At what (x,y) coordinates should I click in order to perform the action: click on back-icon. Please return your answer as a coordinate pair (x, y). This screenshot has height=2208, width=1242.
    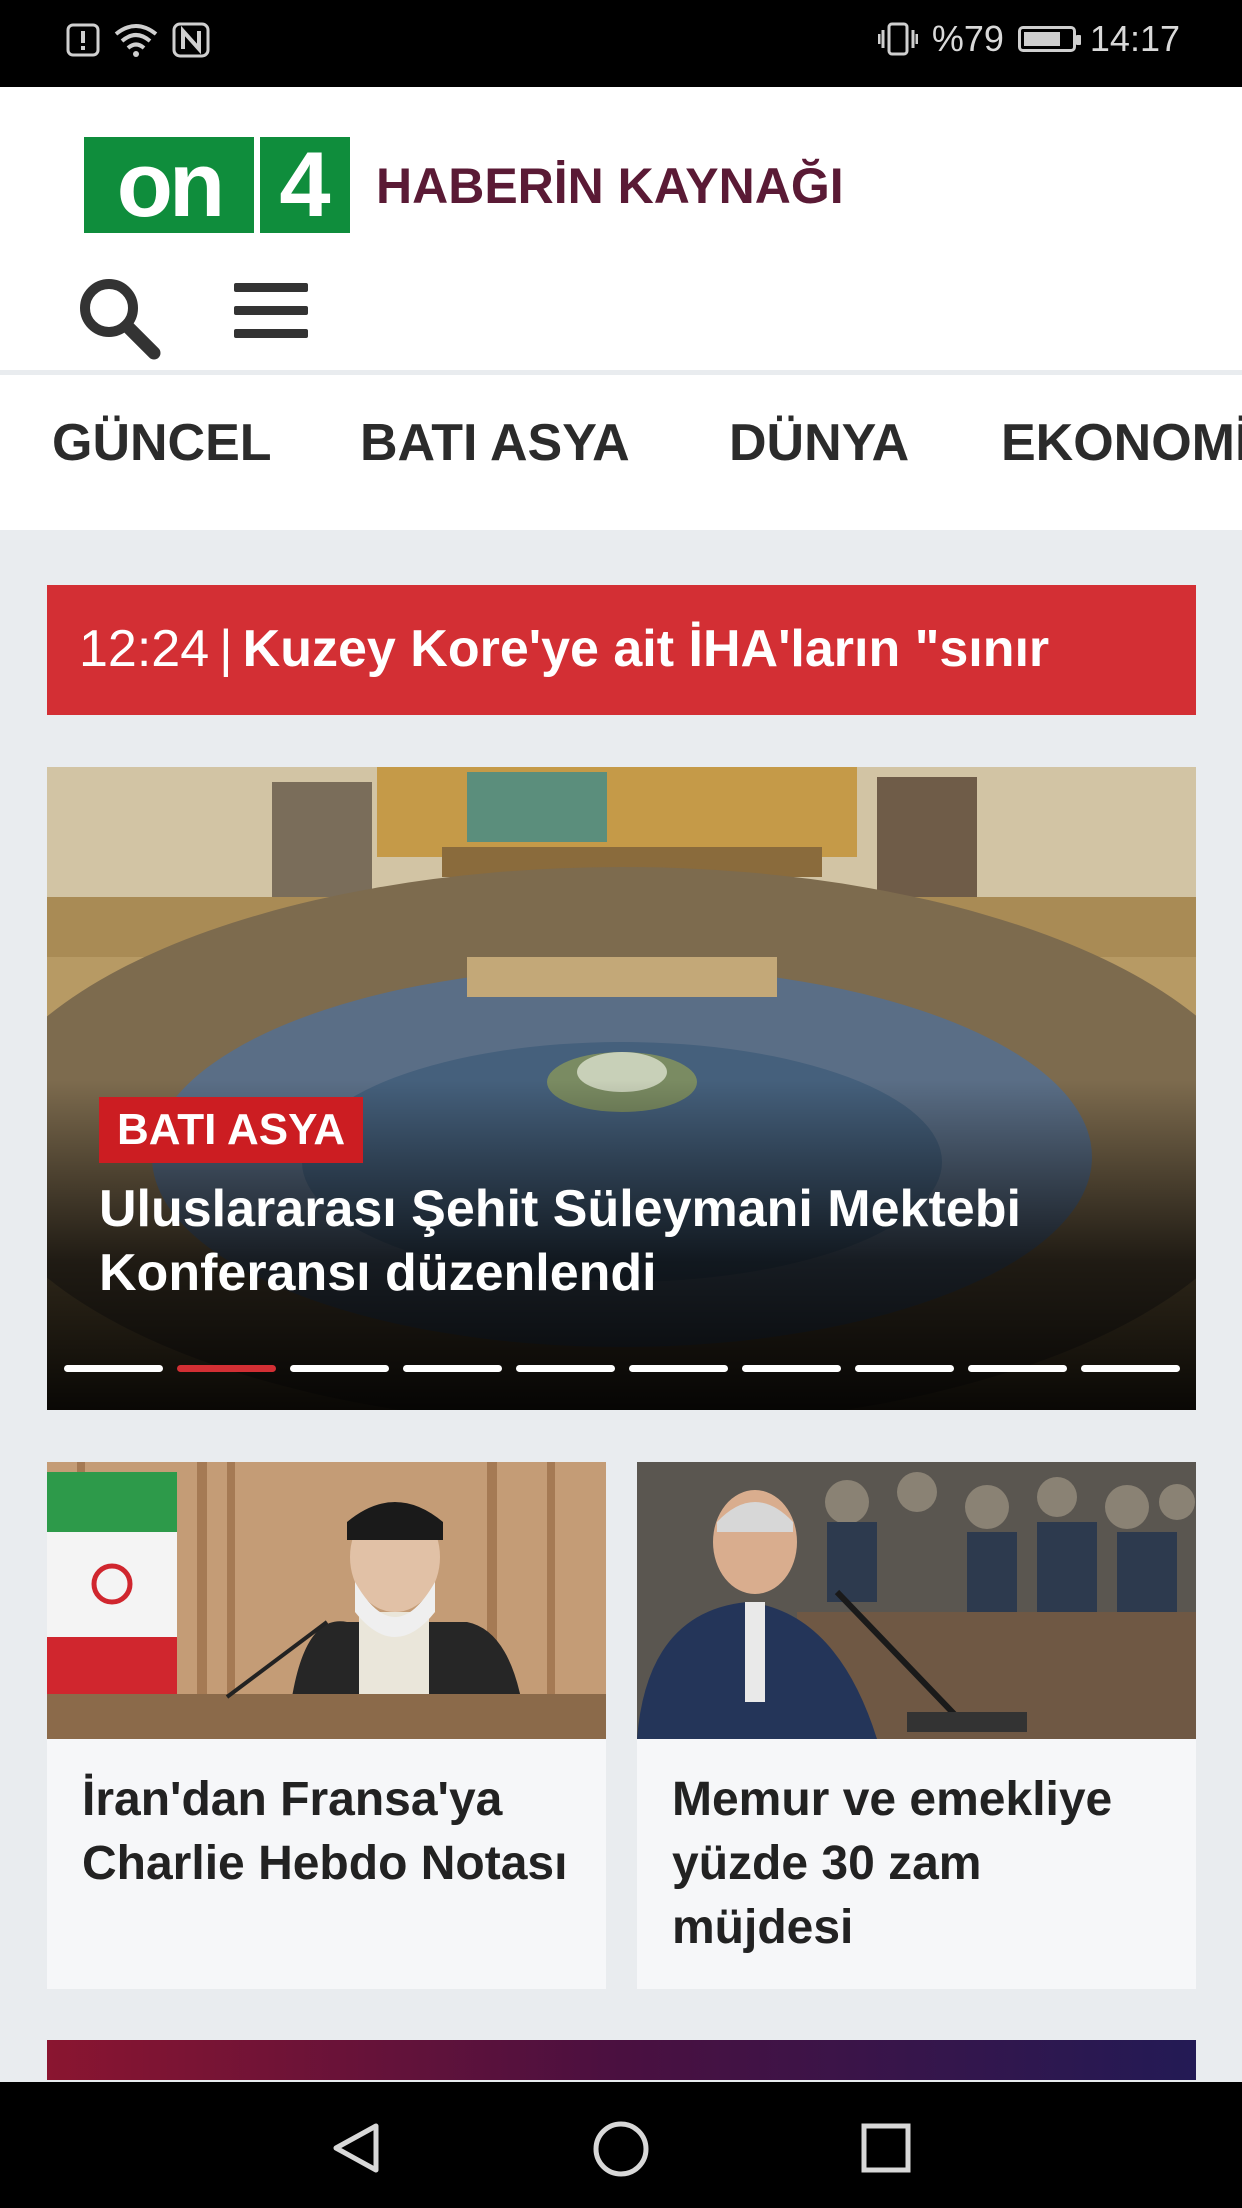
    Looking at the image, I should click on (356, 2148).